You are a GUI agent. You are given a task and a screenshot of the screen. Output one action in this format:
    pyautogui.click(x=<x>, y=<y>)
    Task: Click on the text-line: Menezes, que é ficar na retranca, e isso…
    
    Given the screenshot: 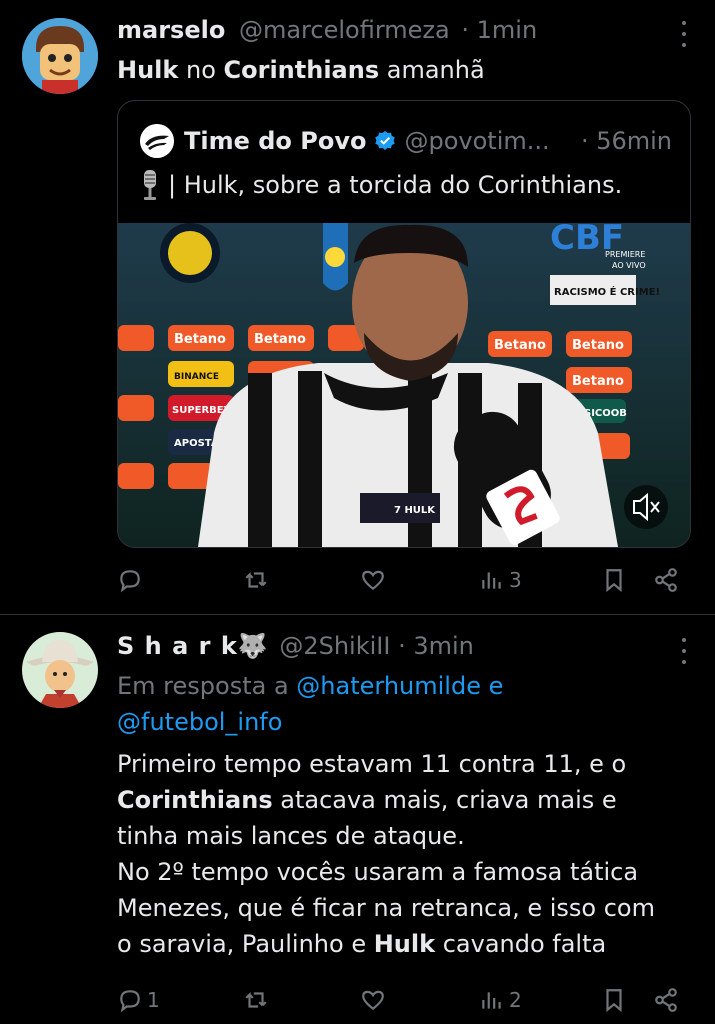 What is the action you would take?
    pyautogui.click(x=386, y=908)
    